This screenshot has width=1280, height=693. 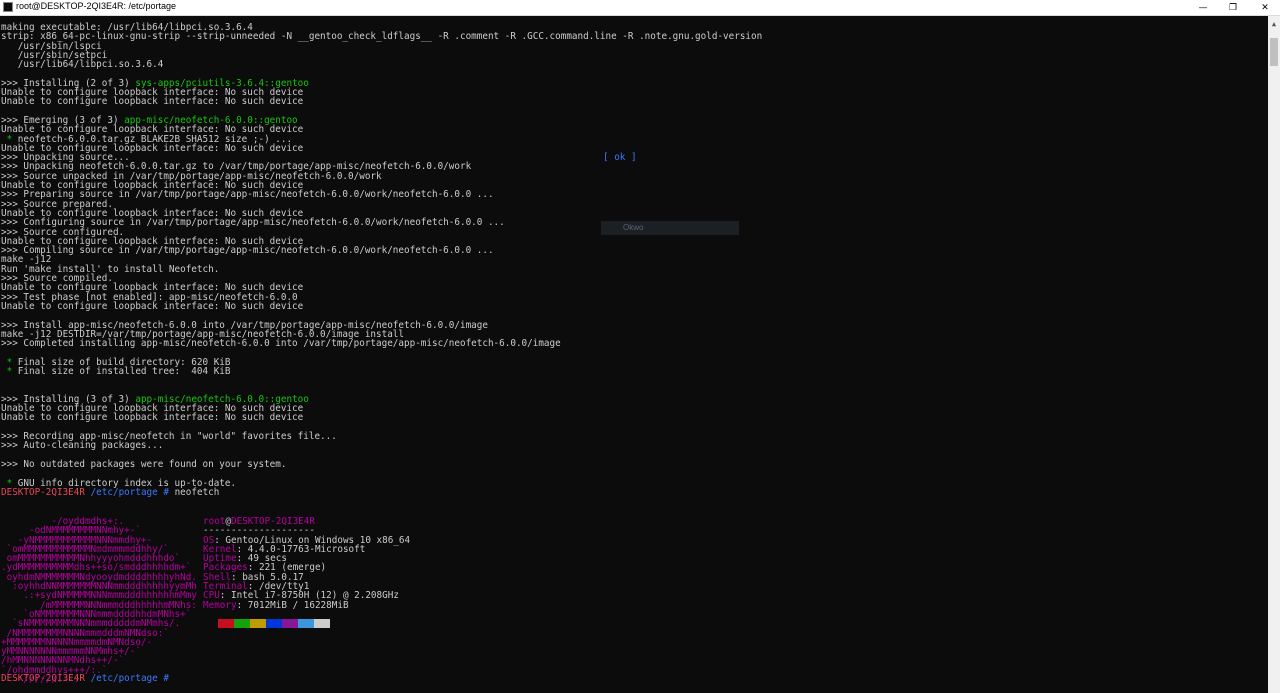 What do you see at coordinates (298, 605) in the screenshot?
I see `info-value: 7012MiB / 16228MiB` at bounding box center [298, 605].